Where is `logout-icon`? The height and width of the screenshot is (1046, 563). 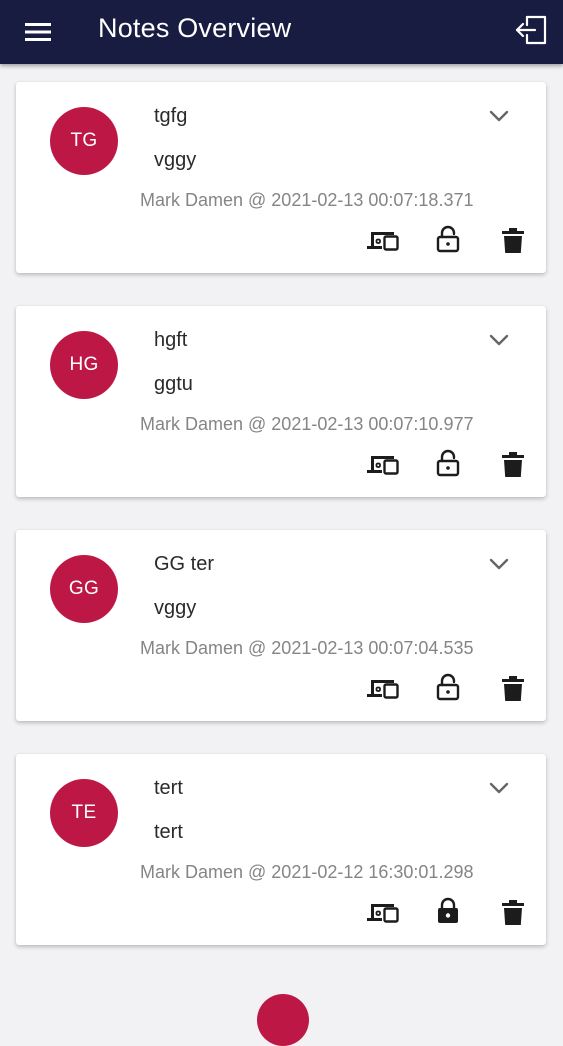
logout-icon is located at coordinates (531, 30).